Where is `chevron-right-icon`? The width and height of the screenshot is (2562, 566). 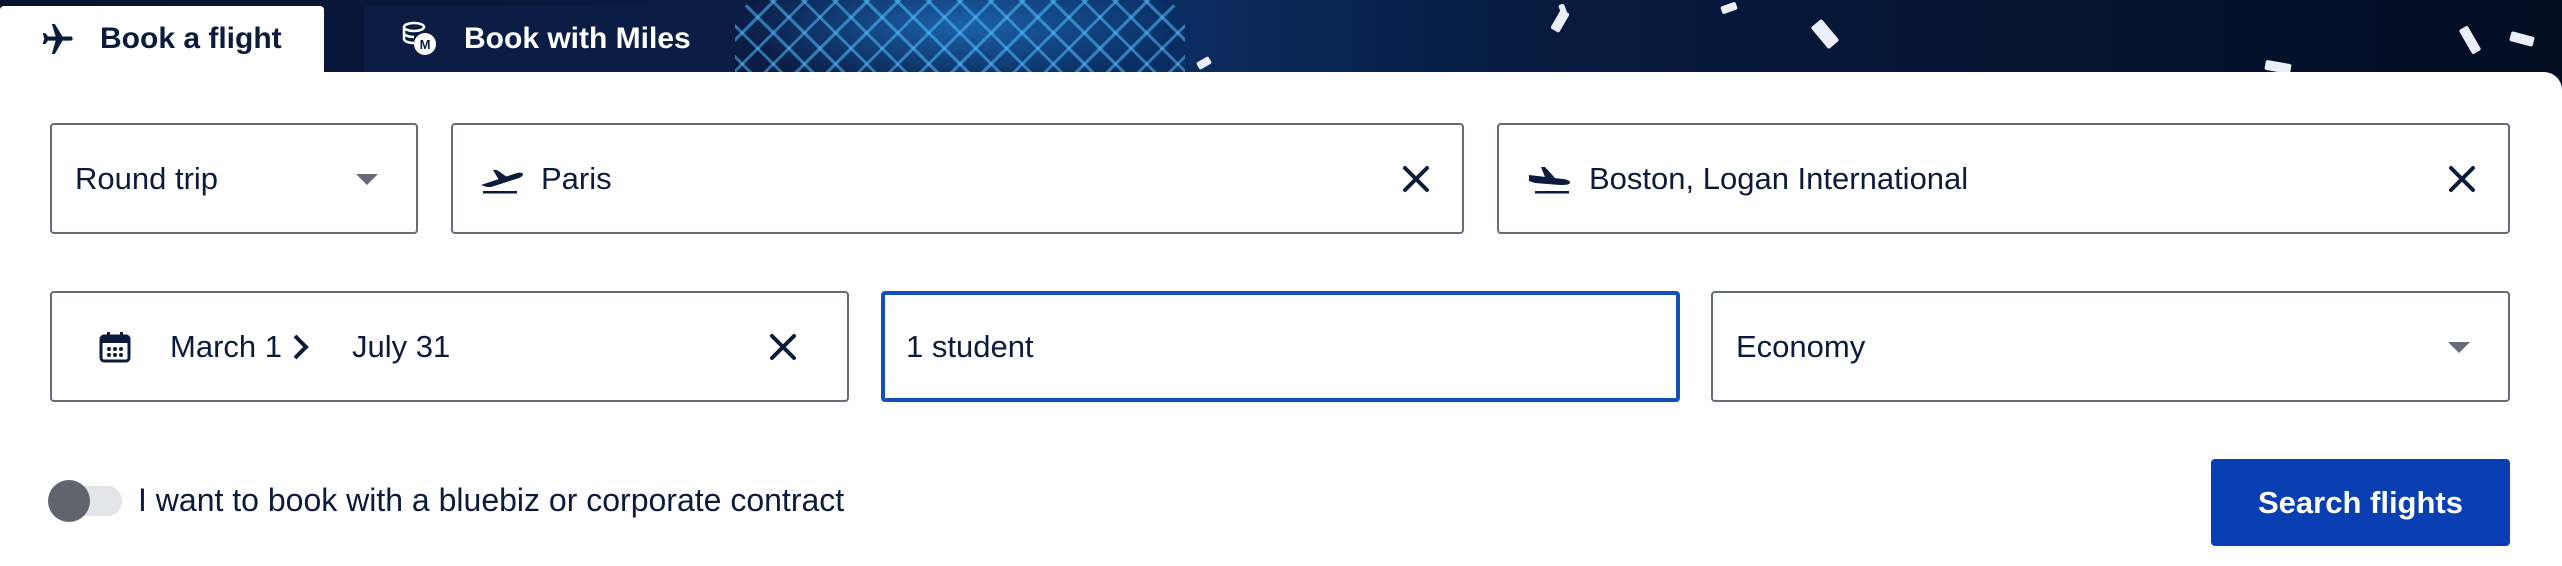 chevron-right-icon is located at coordinates (301, 347).